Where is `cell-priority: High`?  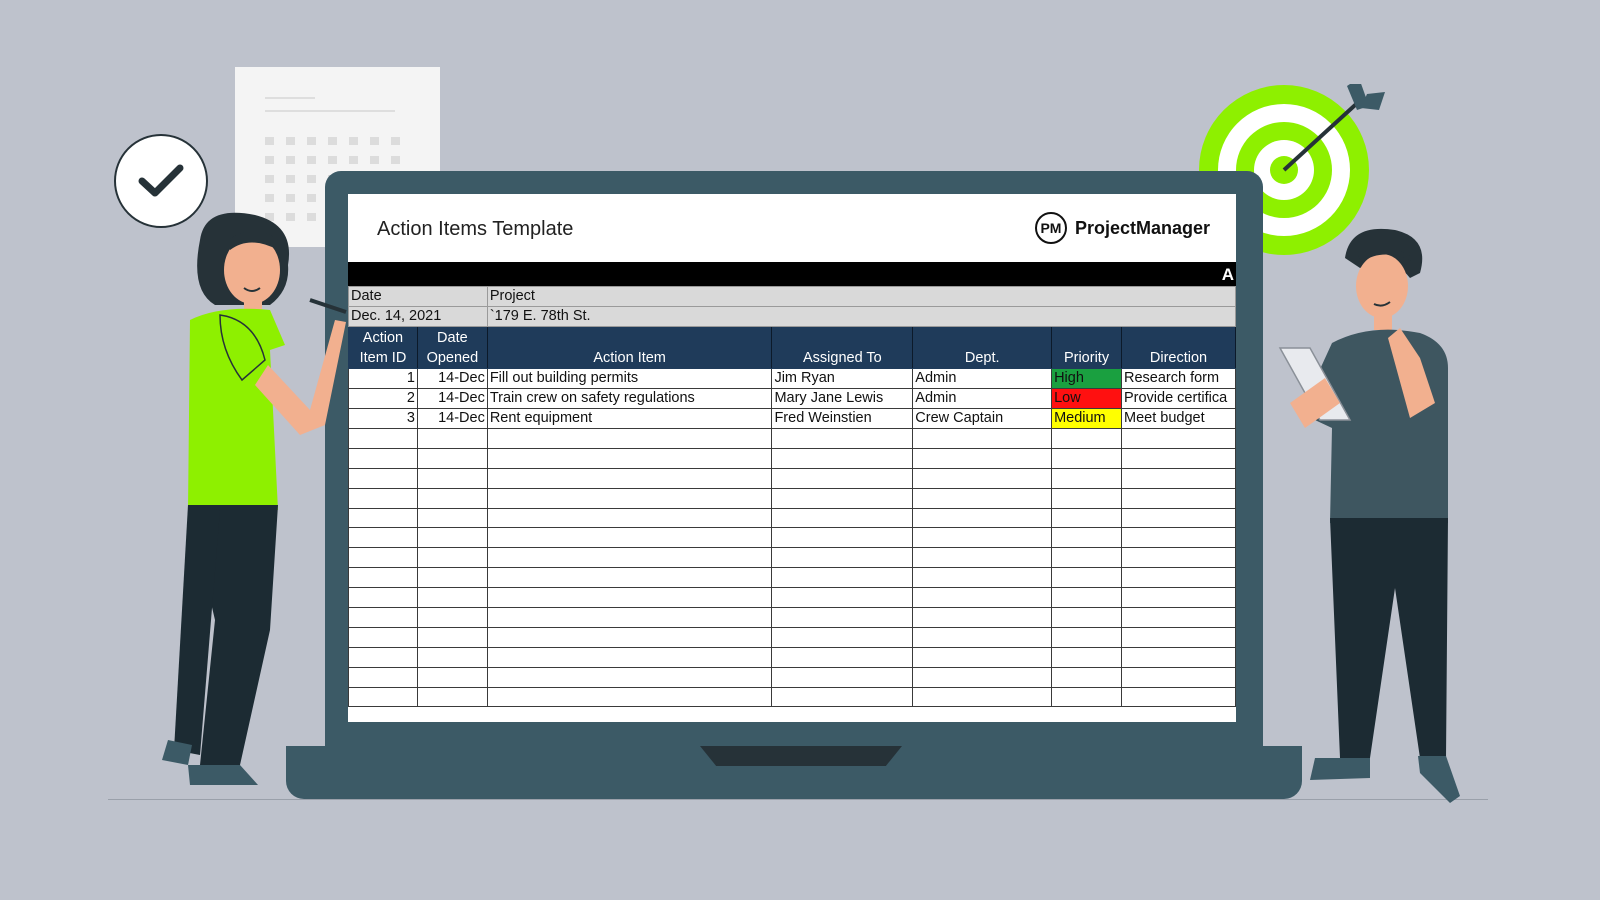 cell-priority: High is located at coordinates (1086, 378).